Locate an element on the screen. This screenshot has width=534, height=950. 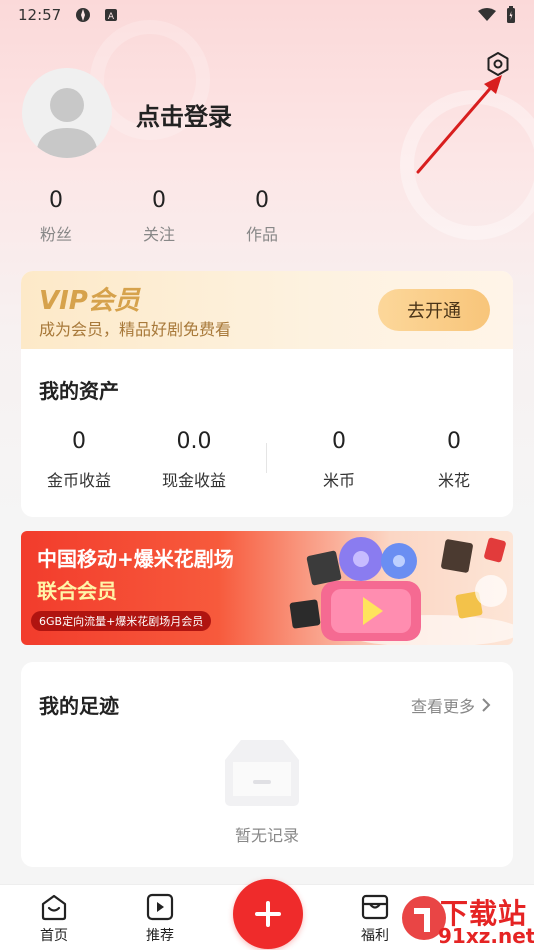
footprint-title: 我的足迹 is located at coordinates (79, 706).